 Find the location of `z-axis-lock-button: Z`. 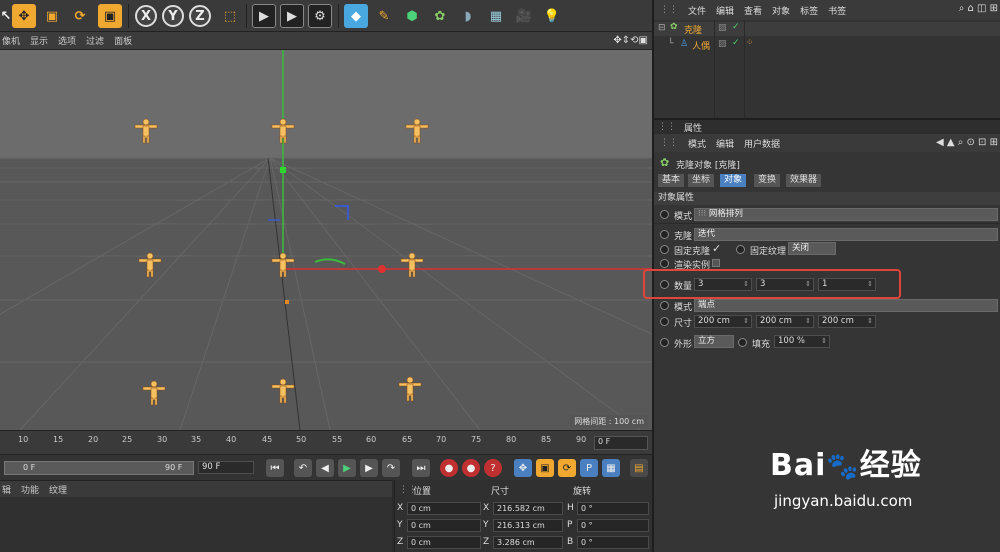

z-axis-lock-button: Z is located at coordinates (200, 16).